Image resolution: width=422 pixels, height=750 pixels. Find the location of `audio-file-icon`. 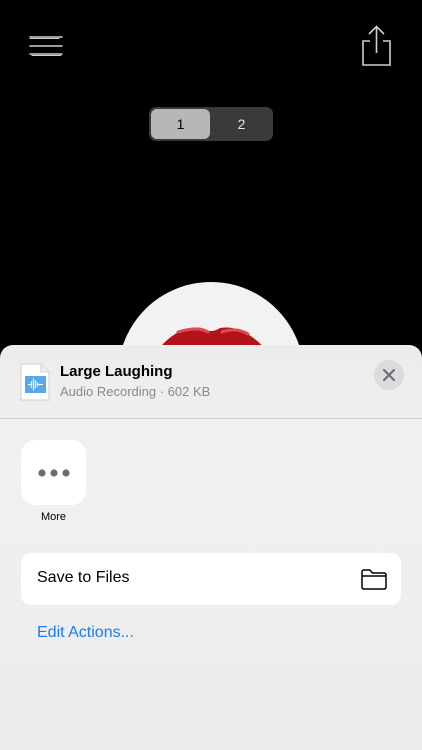

audio-file-icon is located at coordinates (35, 382).